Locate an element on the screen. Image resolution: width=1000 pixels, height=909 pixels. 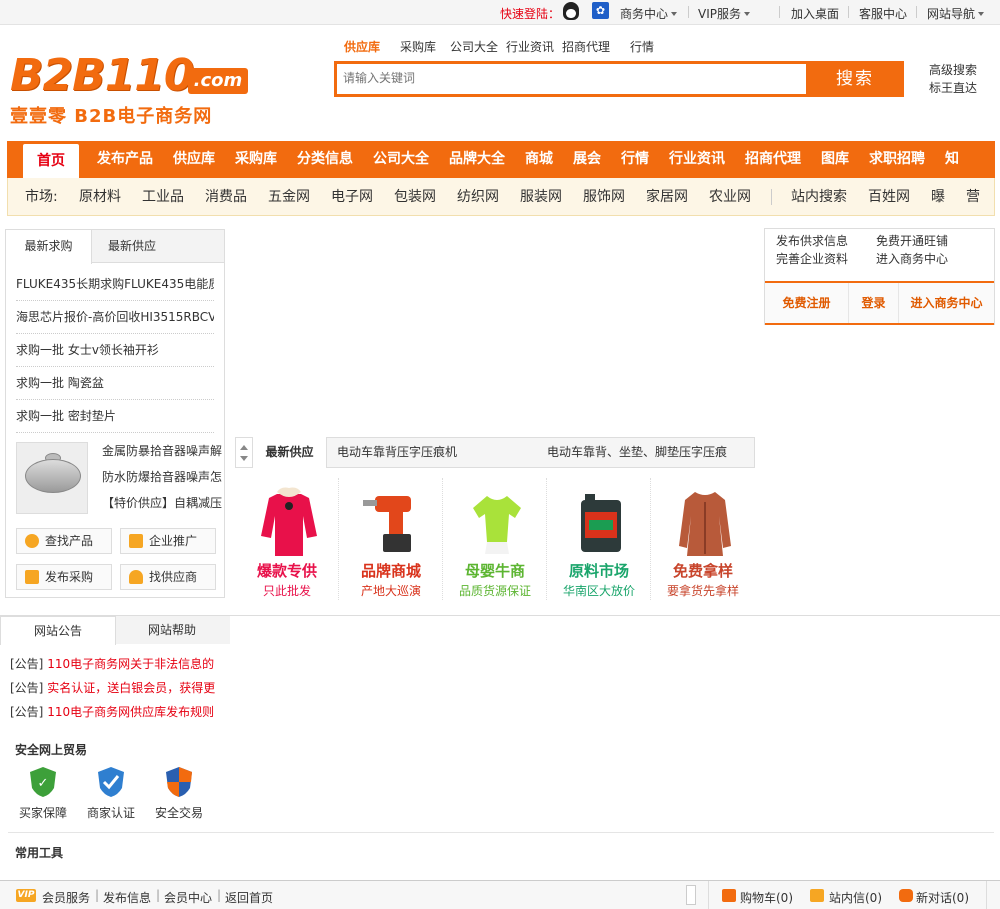
verified-icon is located at coordinates (111, 782).